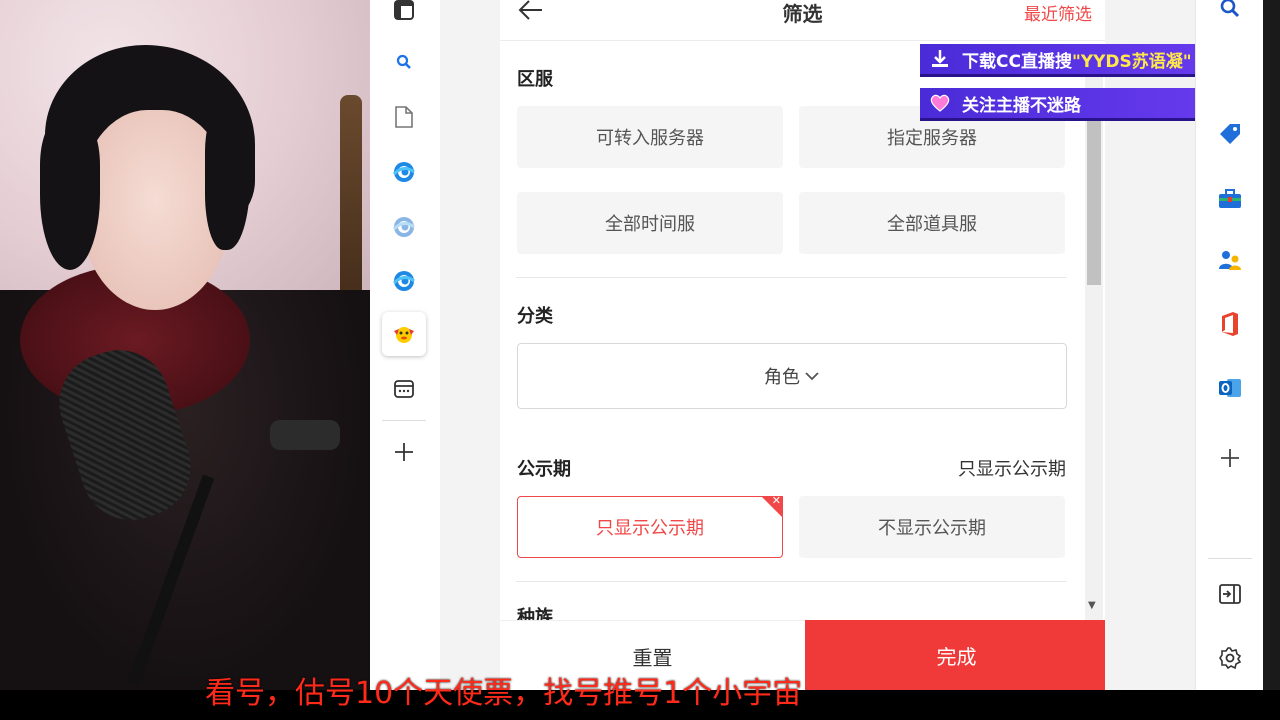 This screenshot has width=1280, height=720. I want to click on toolbox-icon, so click(1230, 199).